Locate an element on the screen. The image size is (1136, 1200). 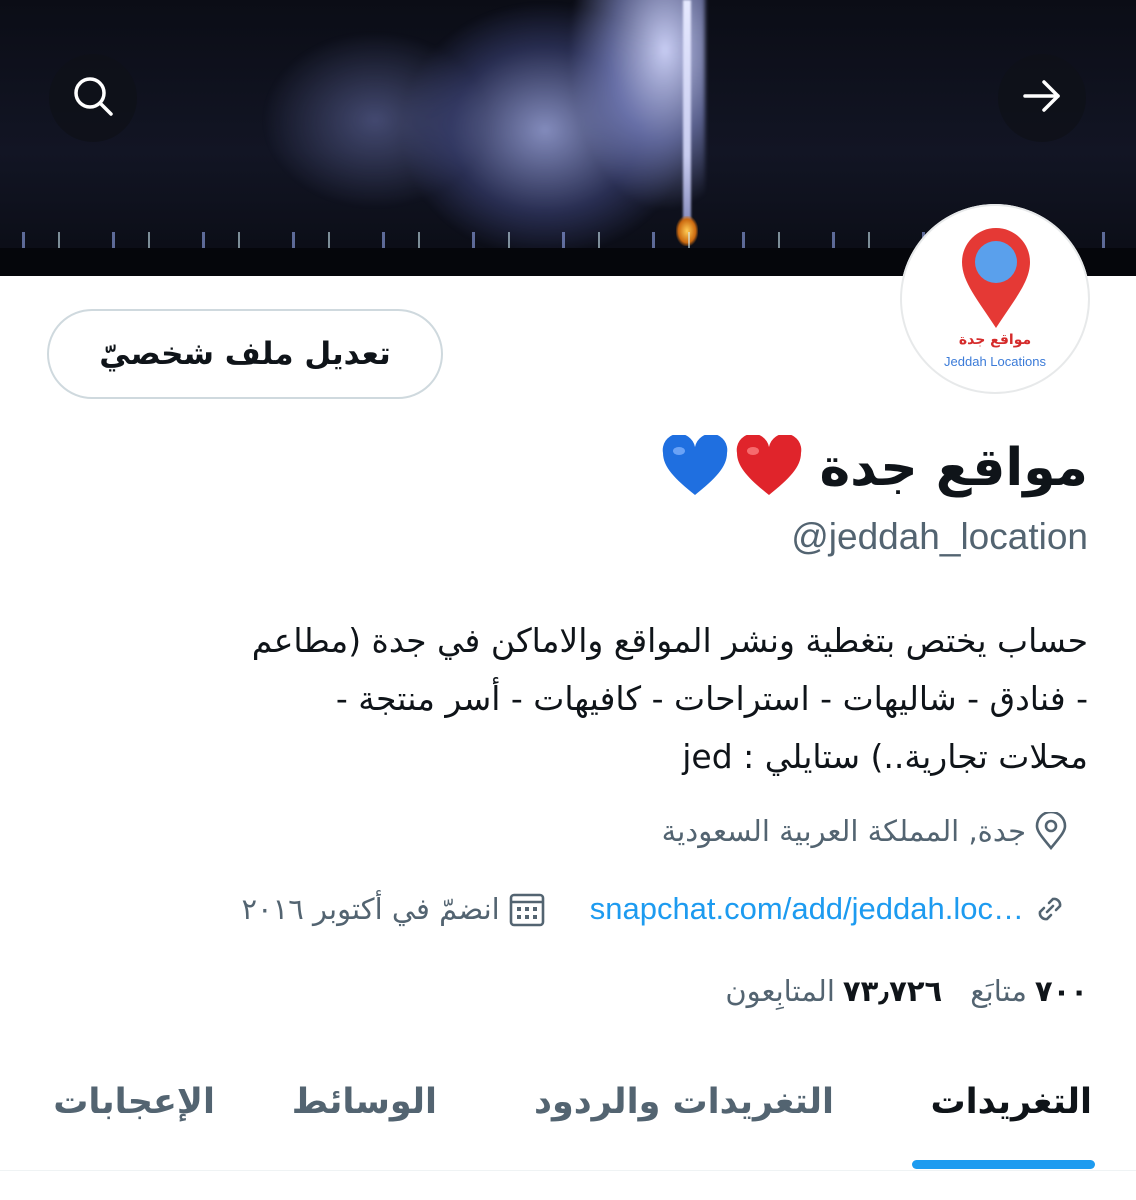
banner-fountain-jet is located at coordinates (687, 111).